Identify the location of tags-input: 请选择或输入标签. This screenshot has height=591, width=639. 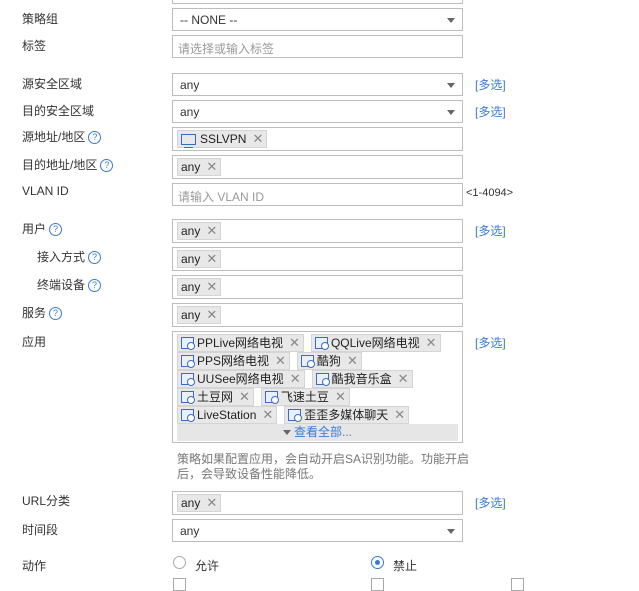
(317, 46).